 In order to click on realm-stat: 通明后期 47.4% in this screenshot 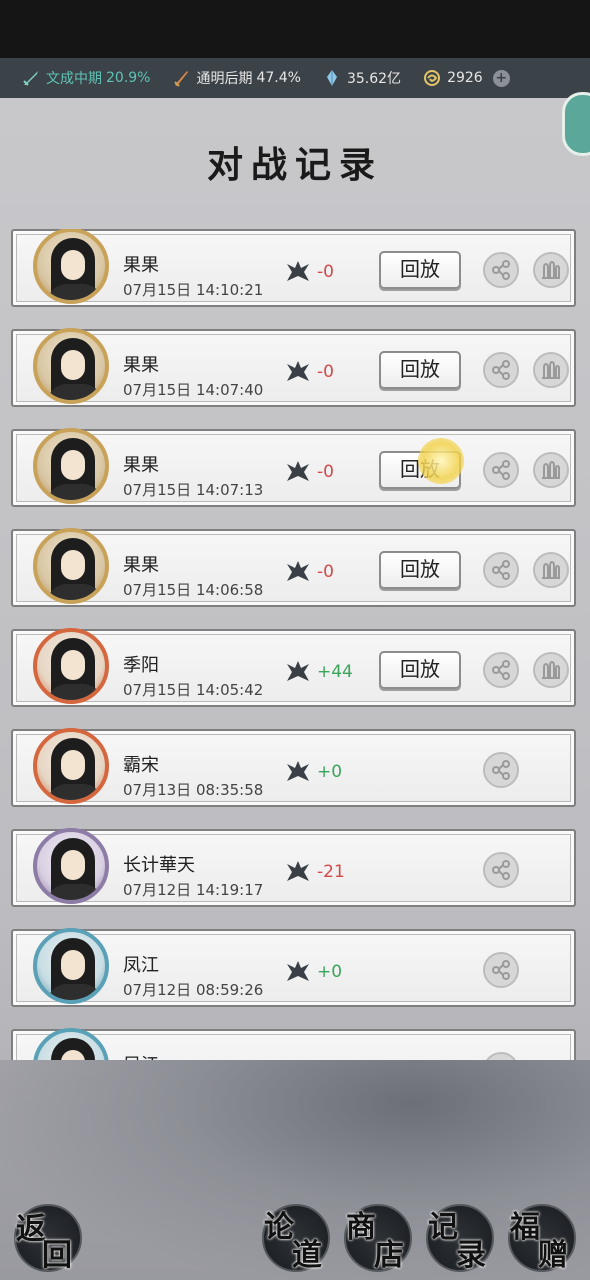, I will do `click(236, 78)`.